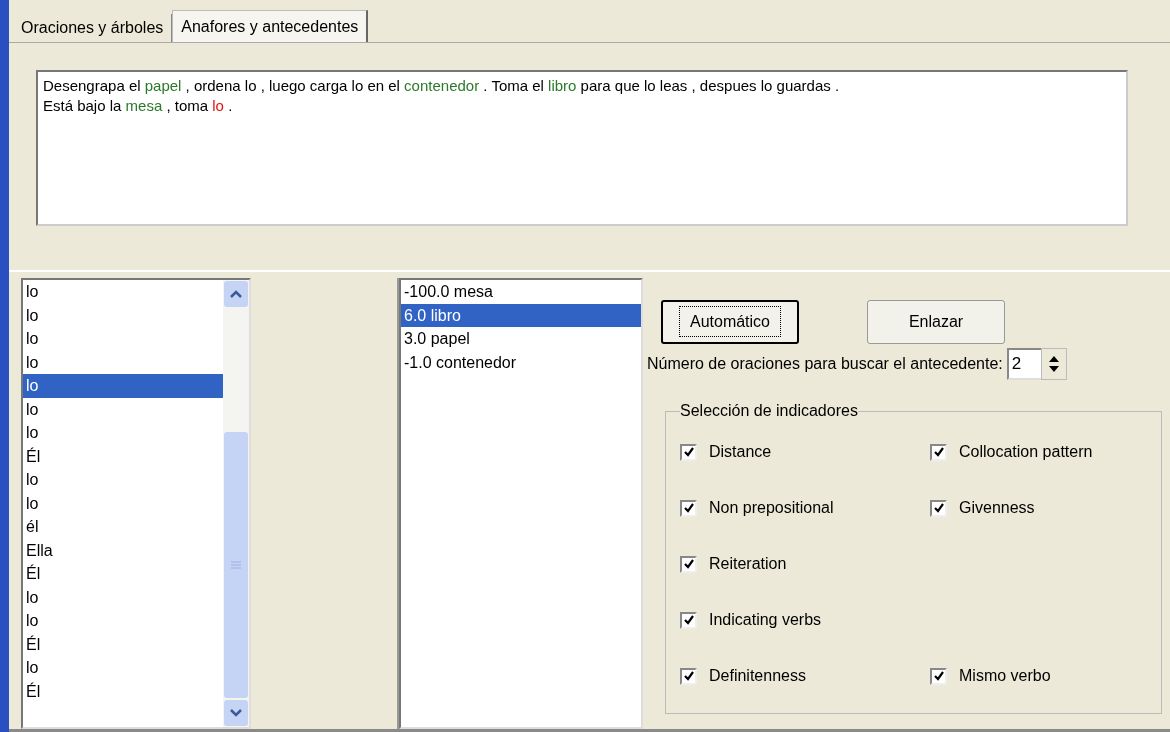 Image resolution: width=1170 pixels, height=732 pixels. Describe the element at coordinates (1023, 364) in the screenshot. I see `spin-field: 2` at that location.